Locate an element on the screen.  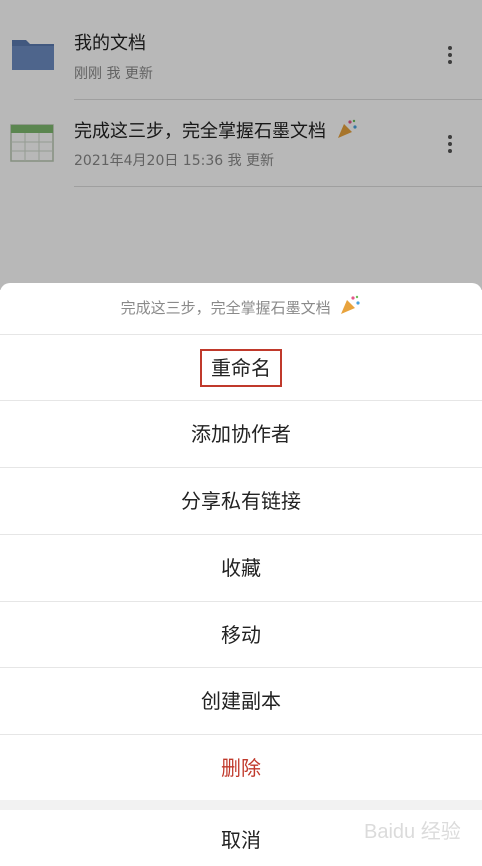
move-button: 移动 is located at coordinates (241, 634).